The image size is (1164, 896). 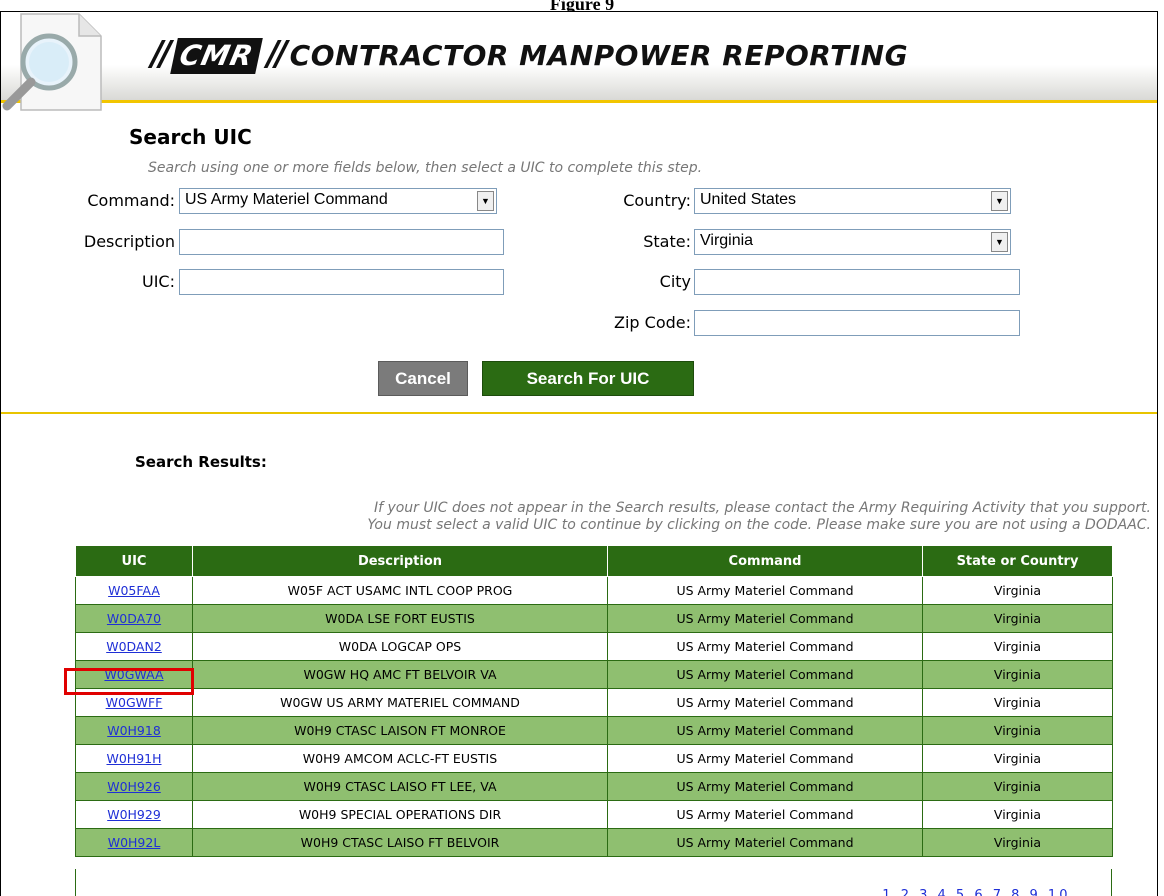 I want to click on city-label: City, so click(x=675, y=281).